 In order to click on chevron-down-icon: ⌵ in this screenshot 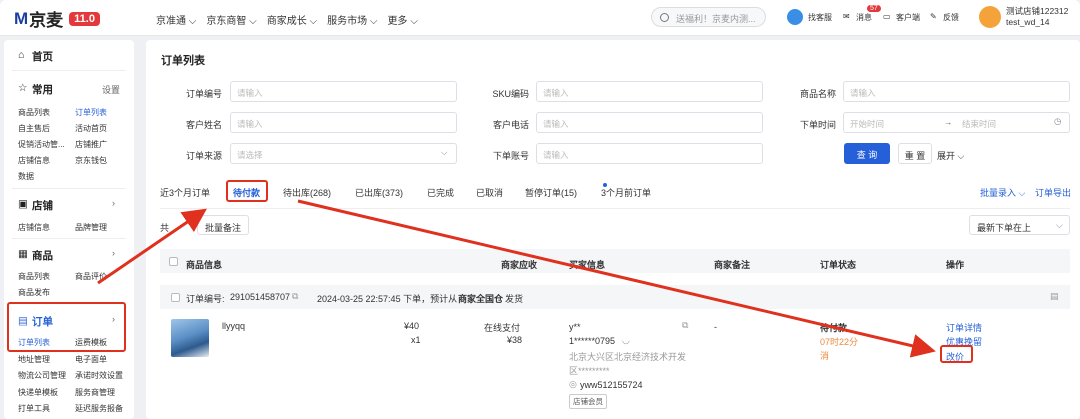, I will do `click(444, 152)`.